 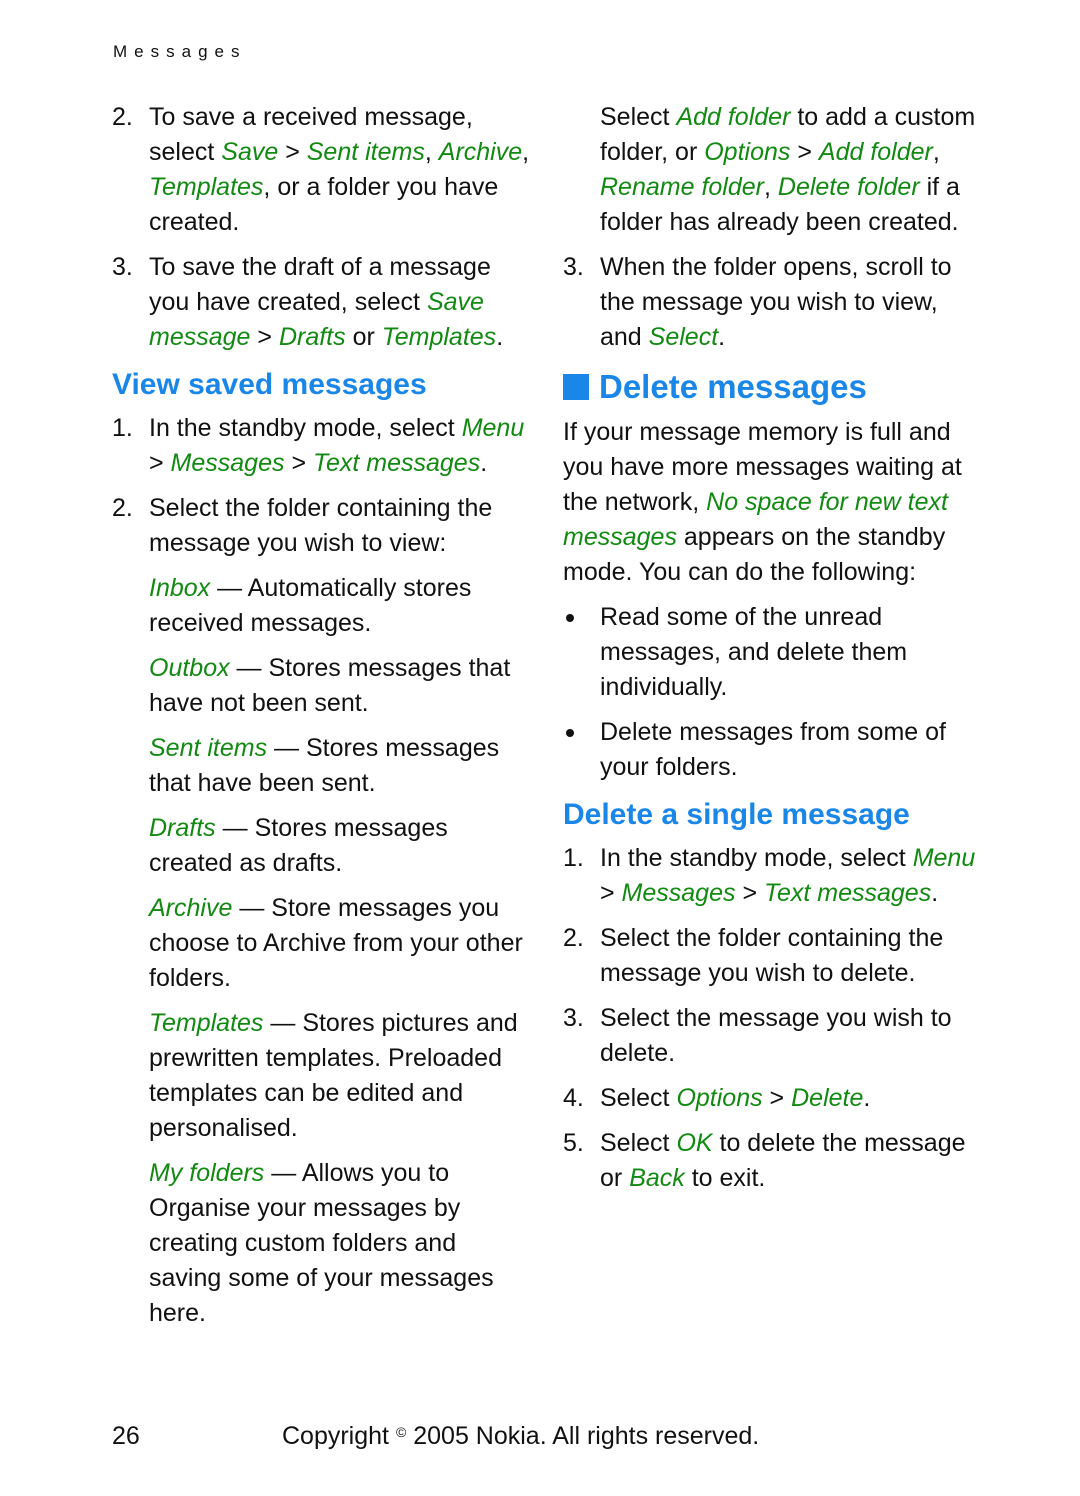 I want to click on numbered-step: 4. Select Options > Delete., so click(x=773, y=1098).